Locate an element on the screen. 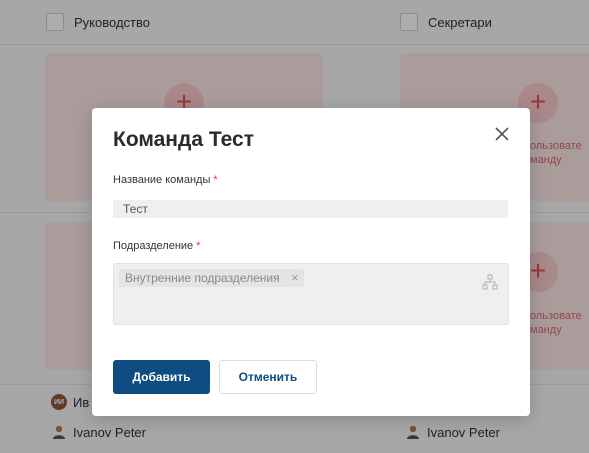 The height and width of the screenshot is (453, 589). division-chip: Внутренние подразделения × is located at coordinates (211, 278).